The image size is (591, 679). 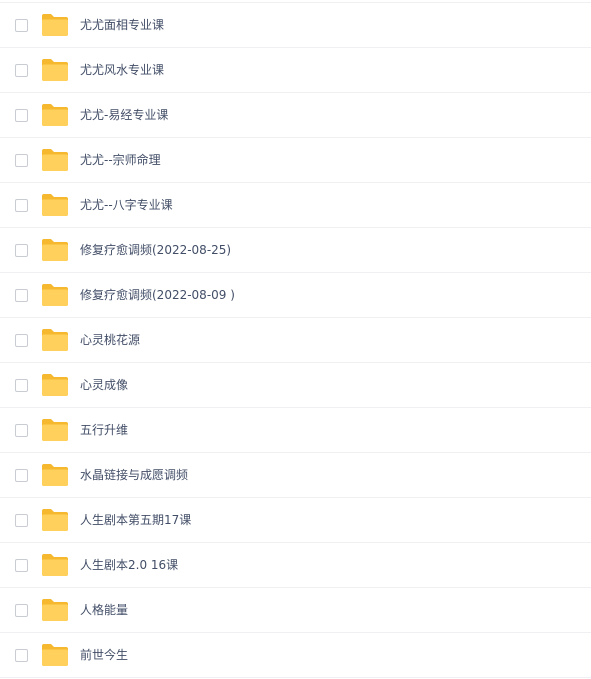 I want to click on file-name: 尤尤-易经专业课, so click(x=124, y=115).